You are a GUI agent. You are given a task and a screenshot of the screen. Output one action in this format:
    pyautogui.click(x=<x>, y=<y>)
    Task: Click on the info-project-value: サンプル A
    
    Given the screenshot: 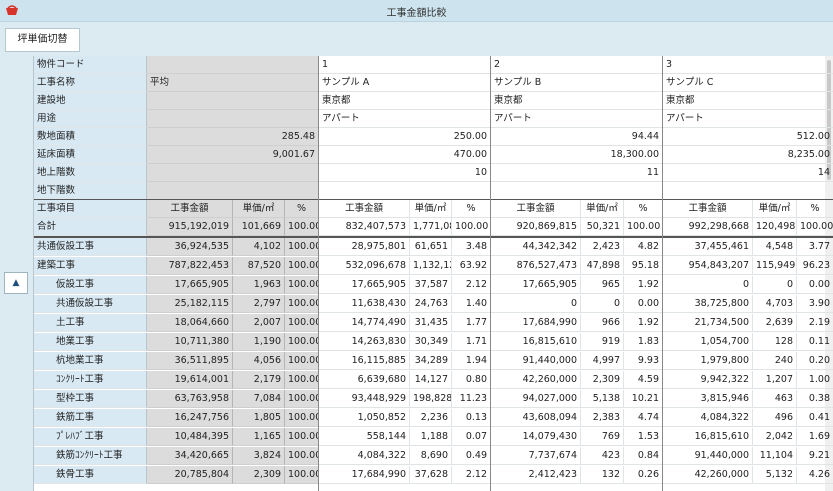 What is the action you would take?
    pyautogui.click(x=405, y=83)
    